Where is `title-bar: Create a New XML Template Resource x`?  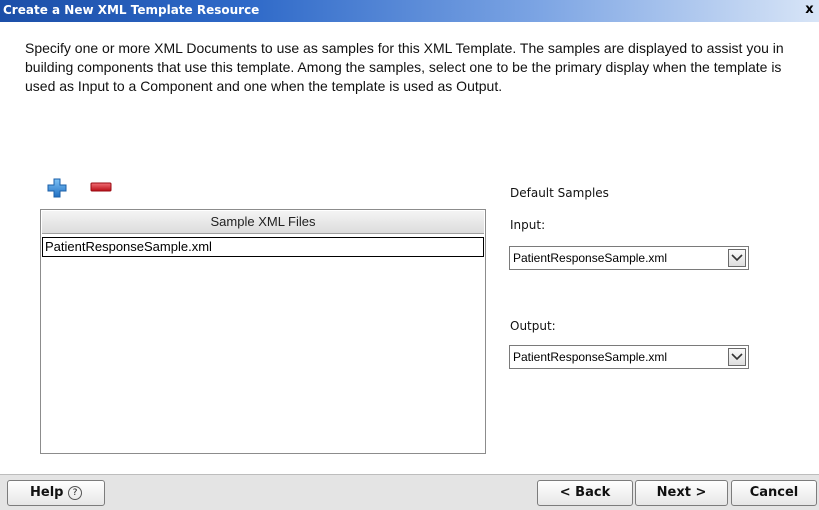 title-bar: Create a New XML Template Resource x is located at coordinates (409, 11).